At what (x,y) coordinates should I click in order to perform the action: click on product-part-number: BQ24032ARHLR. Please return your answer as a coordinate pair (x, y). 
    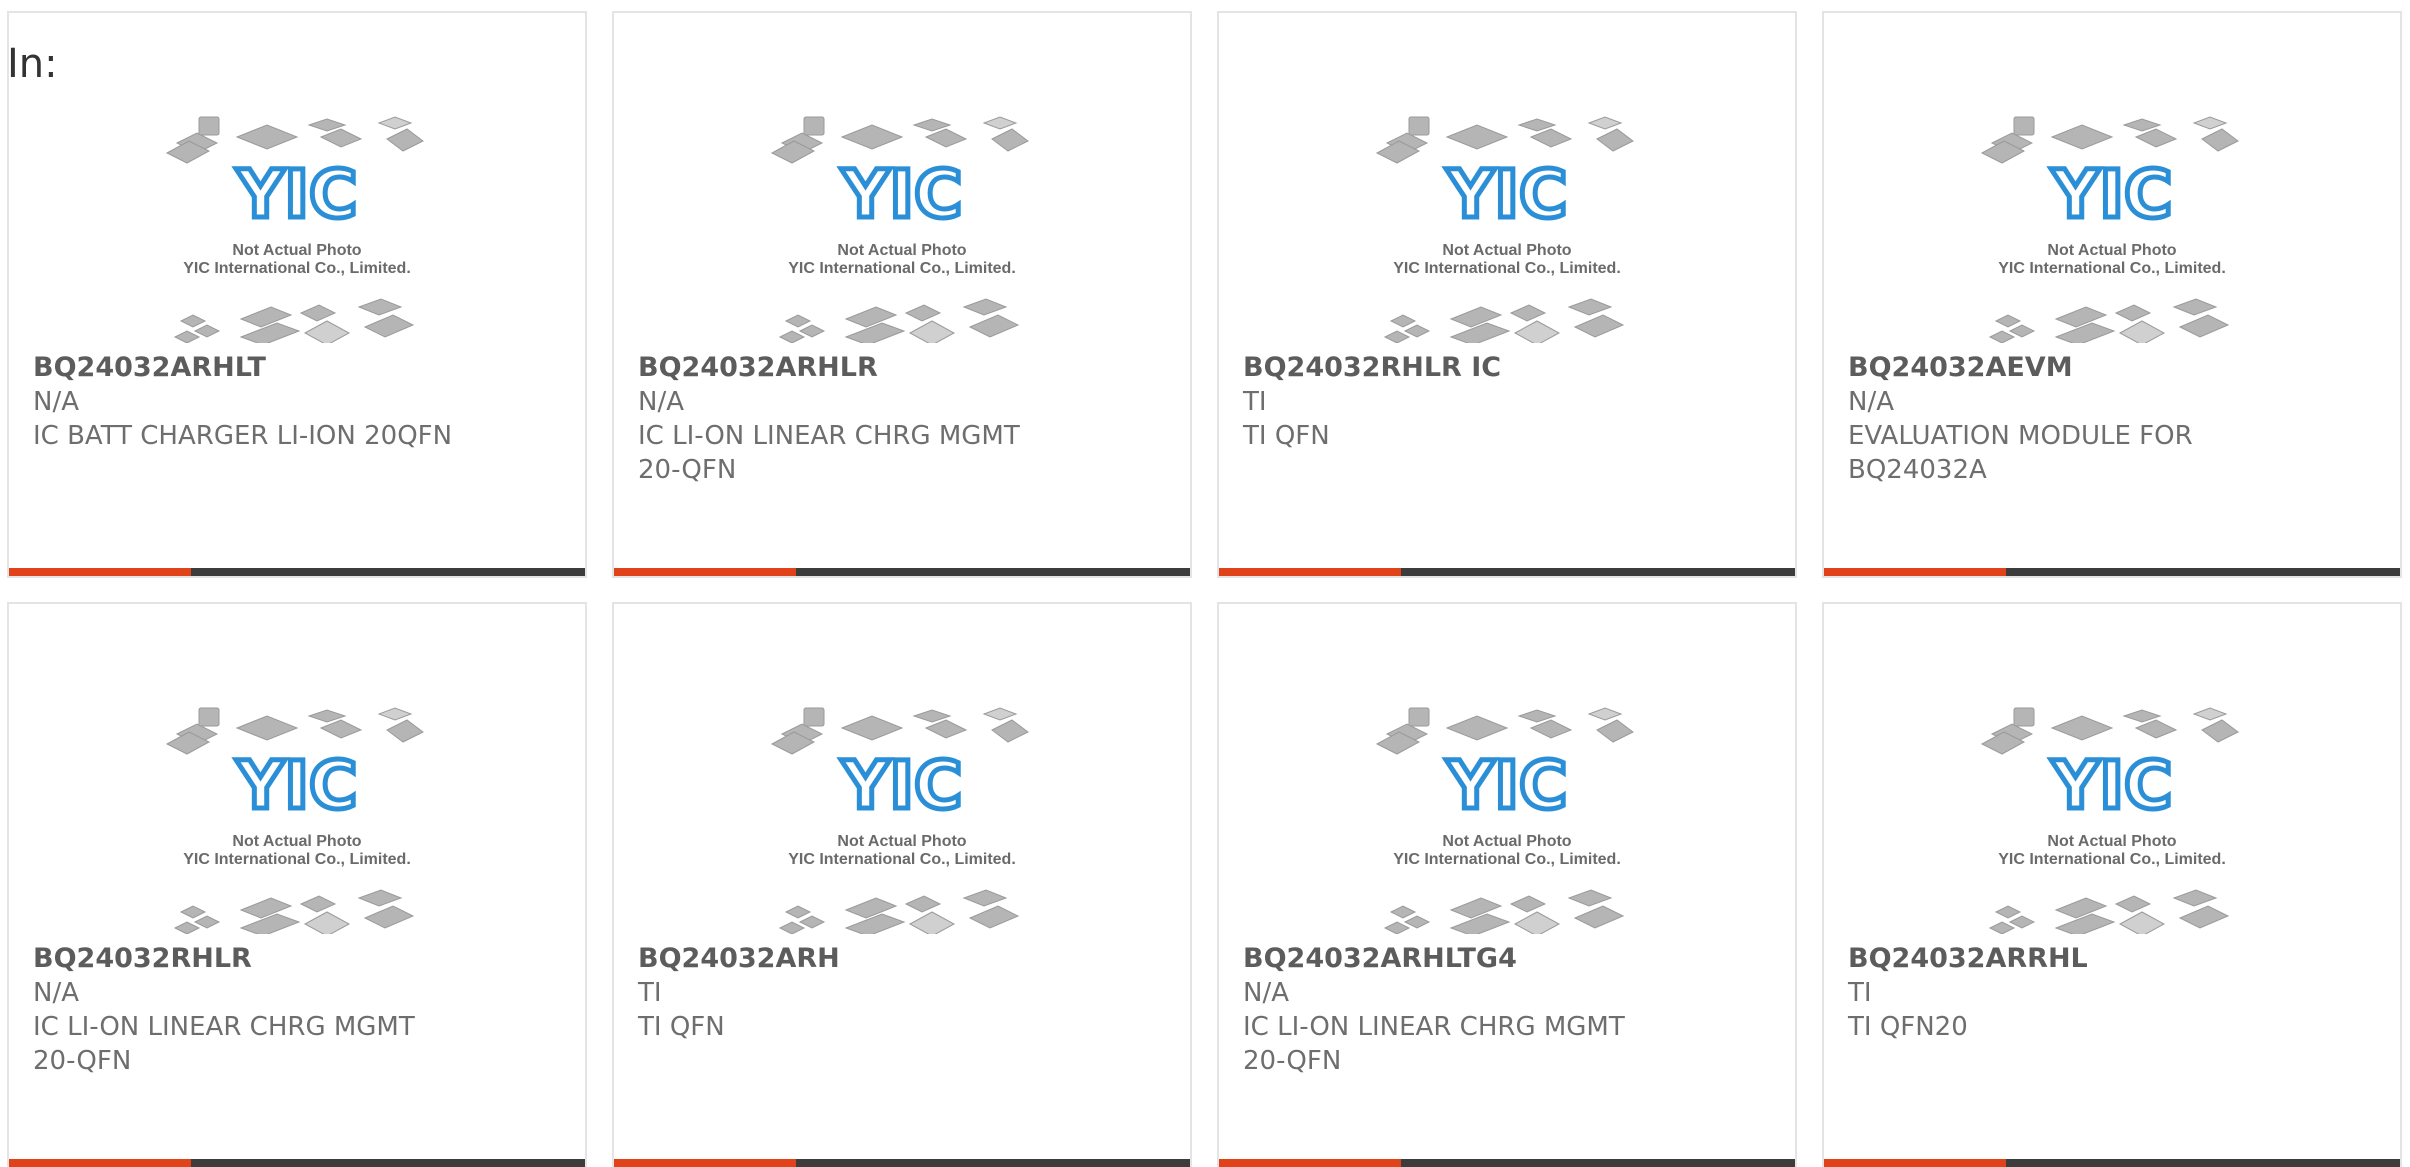
    Looking at the image, I should click on (898, 368).